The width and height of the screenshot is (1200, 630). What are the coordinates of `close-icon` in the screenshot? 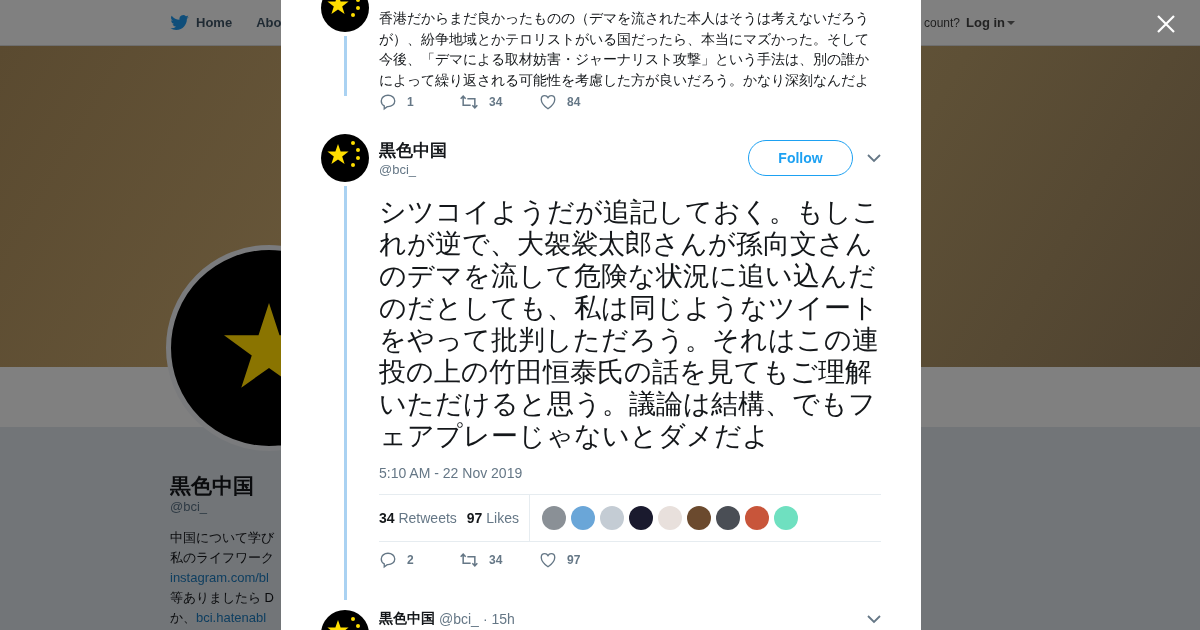 It's located at (1166, 24).